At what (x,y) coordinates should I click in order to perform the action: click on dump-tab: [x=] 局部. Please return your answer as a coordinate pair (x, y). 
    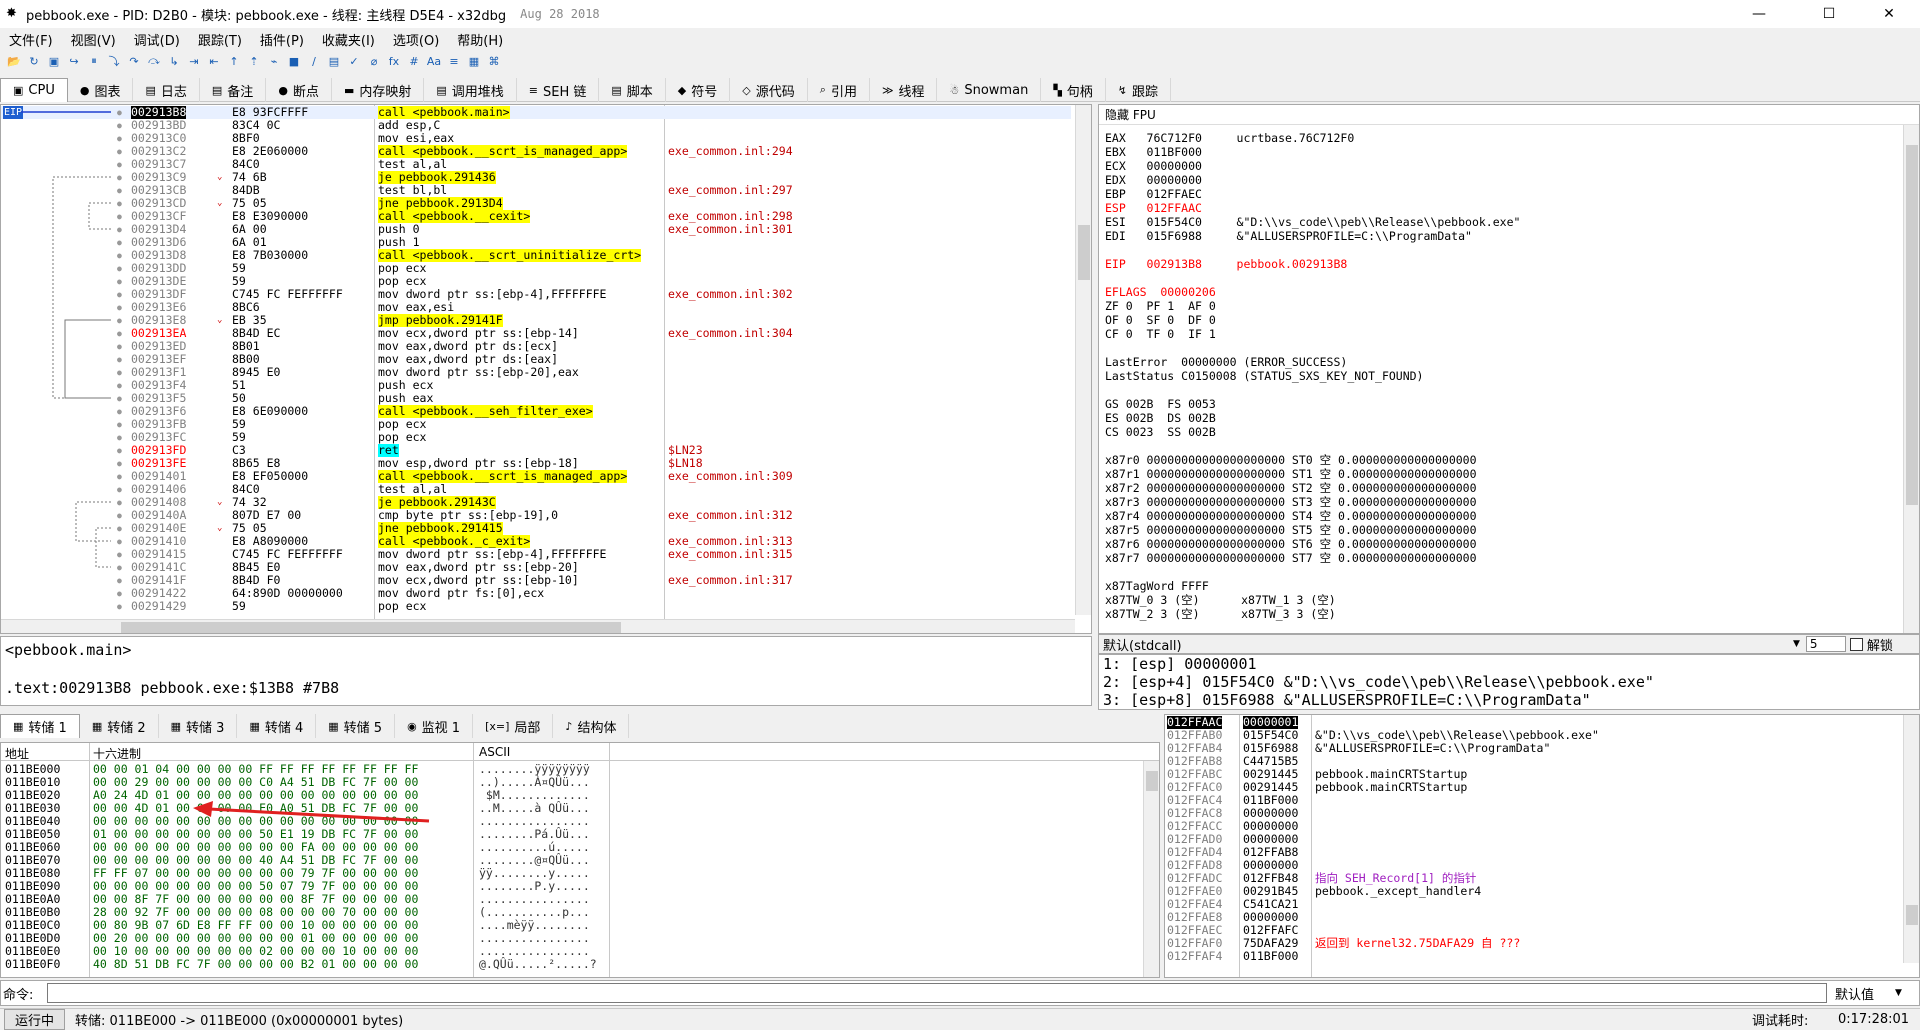
    Looking at the image, I should click on (513, 726).